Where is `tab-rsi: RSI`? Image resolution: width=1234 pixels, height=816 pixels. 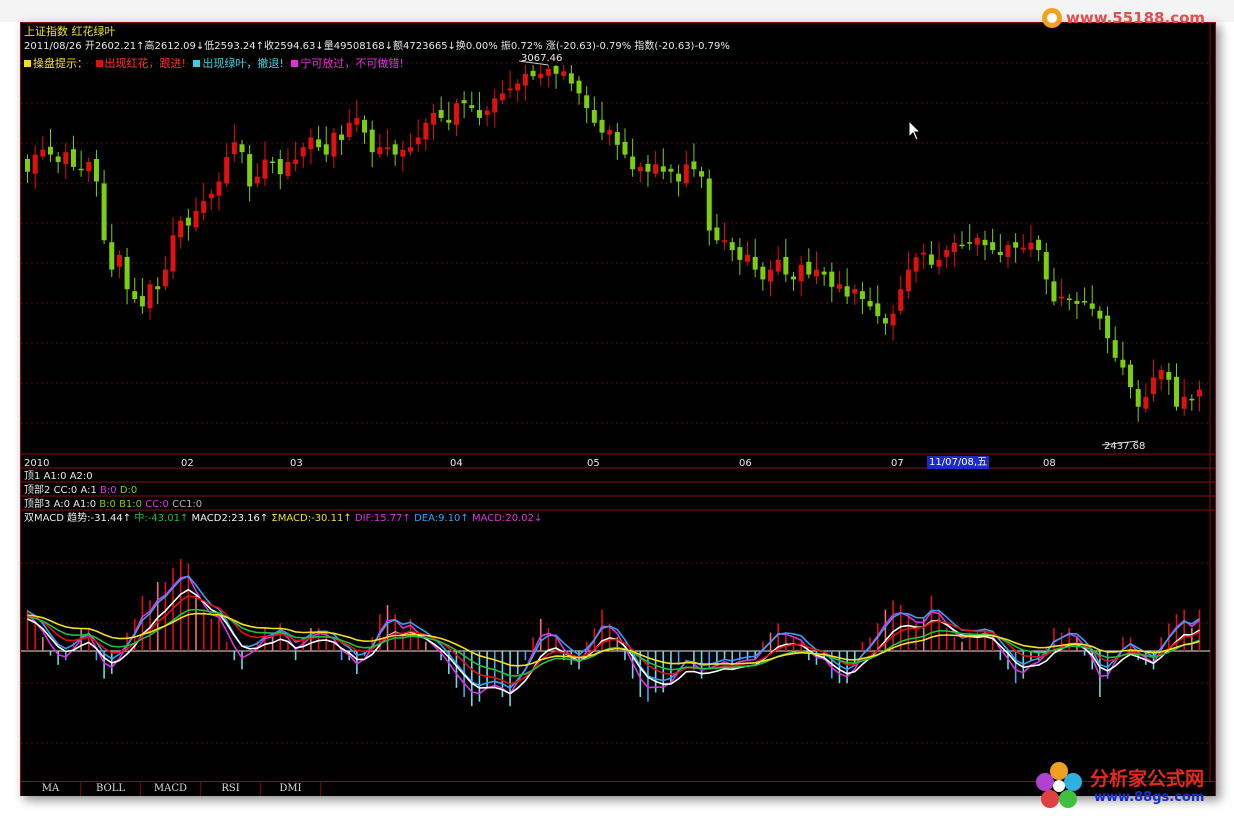
tab-rsi: RSI is located at coordinates (231, 789).